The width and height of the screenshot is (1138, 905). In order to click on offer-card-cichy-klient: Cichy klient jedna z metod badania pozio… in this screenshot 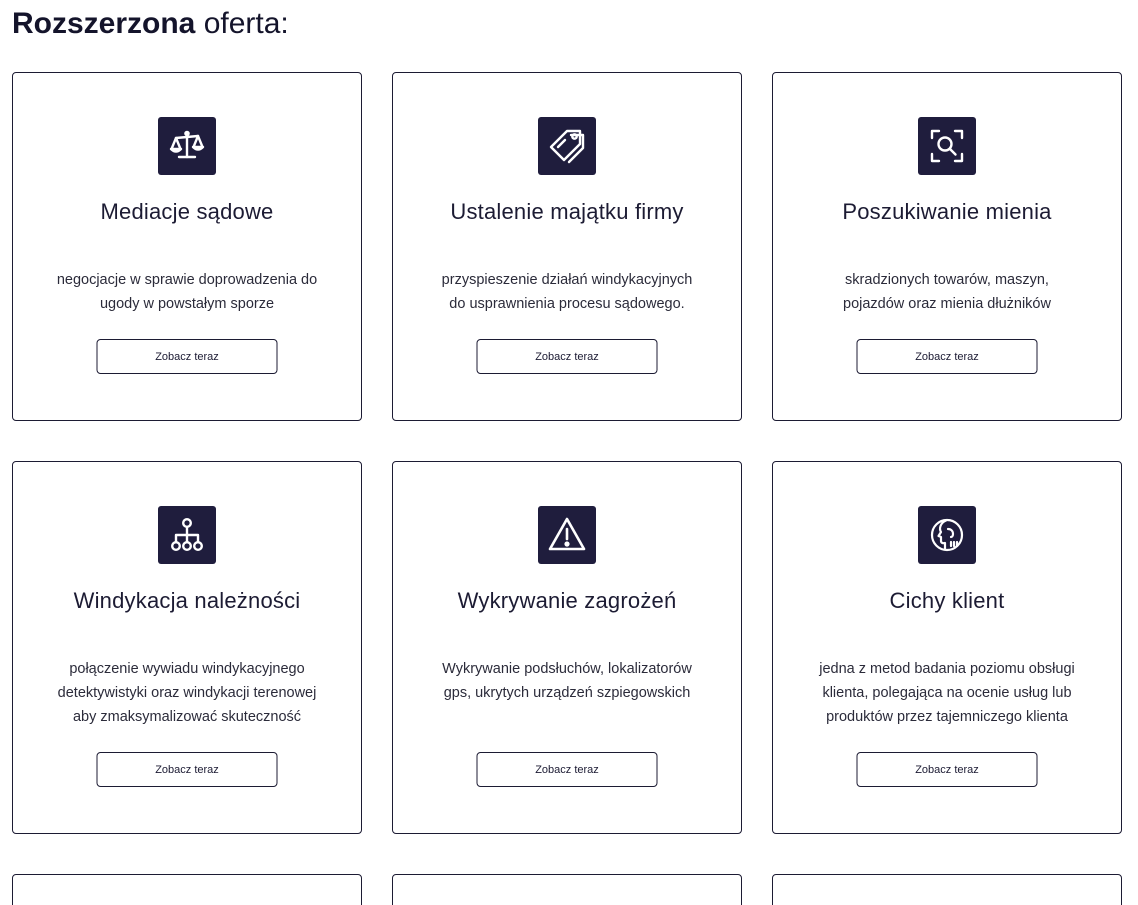, I will do `click(947, 647)`.